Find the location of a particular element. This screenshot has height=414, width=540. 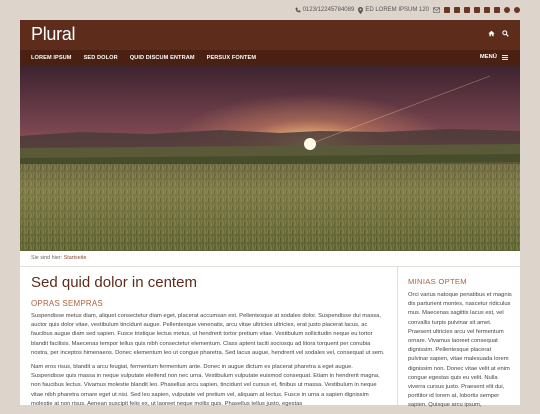

instagram-icon is located at coordinates (497, 10).